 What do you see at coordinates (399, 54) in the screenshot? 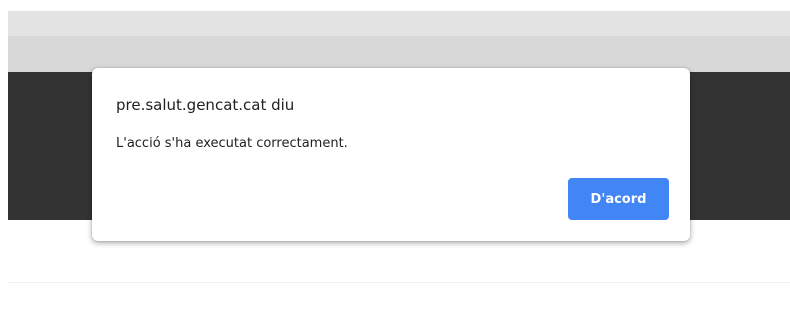
I see `page-subheader-band` at bounding box center [399, 54].